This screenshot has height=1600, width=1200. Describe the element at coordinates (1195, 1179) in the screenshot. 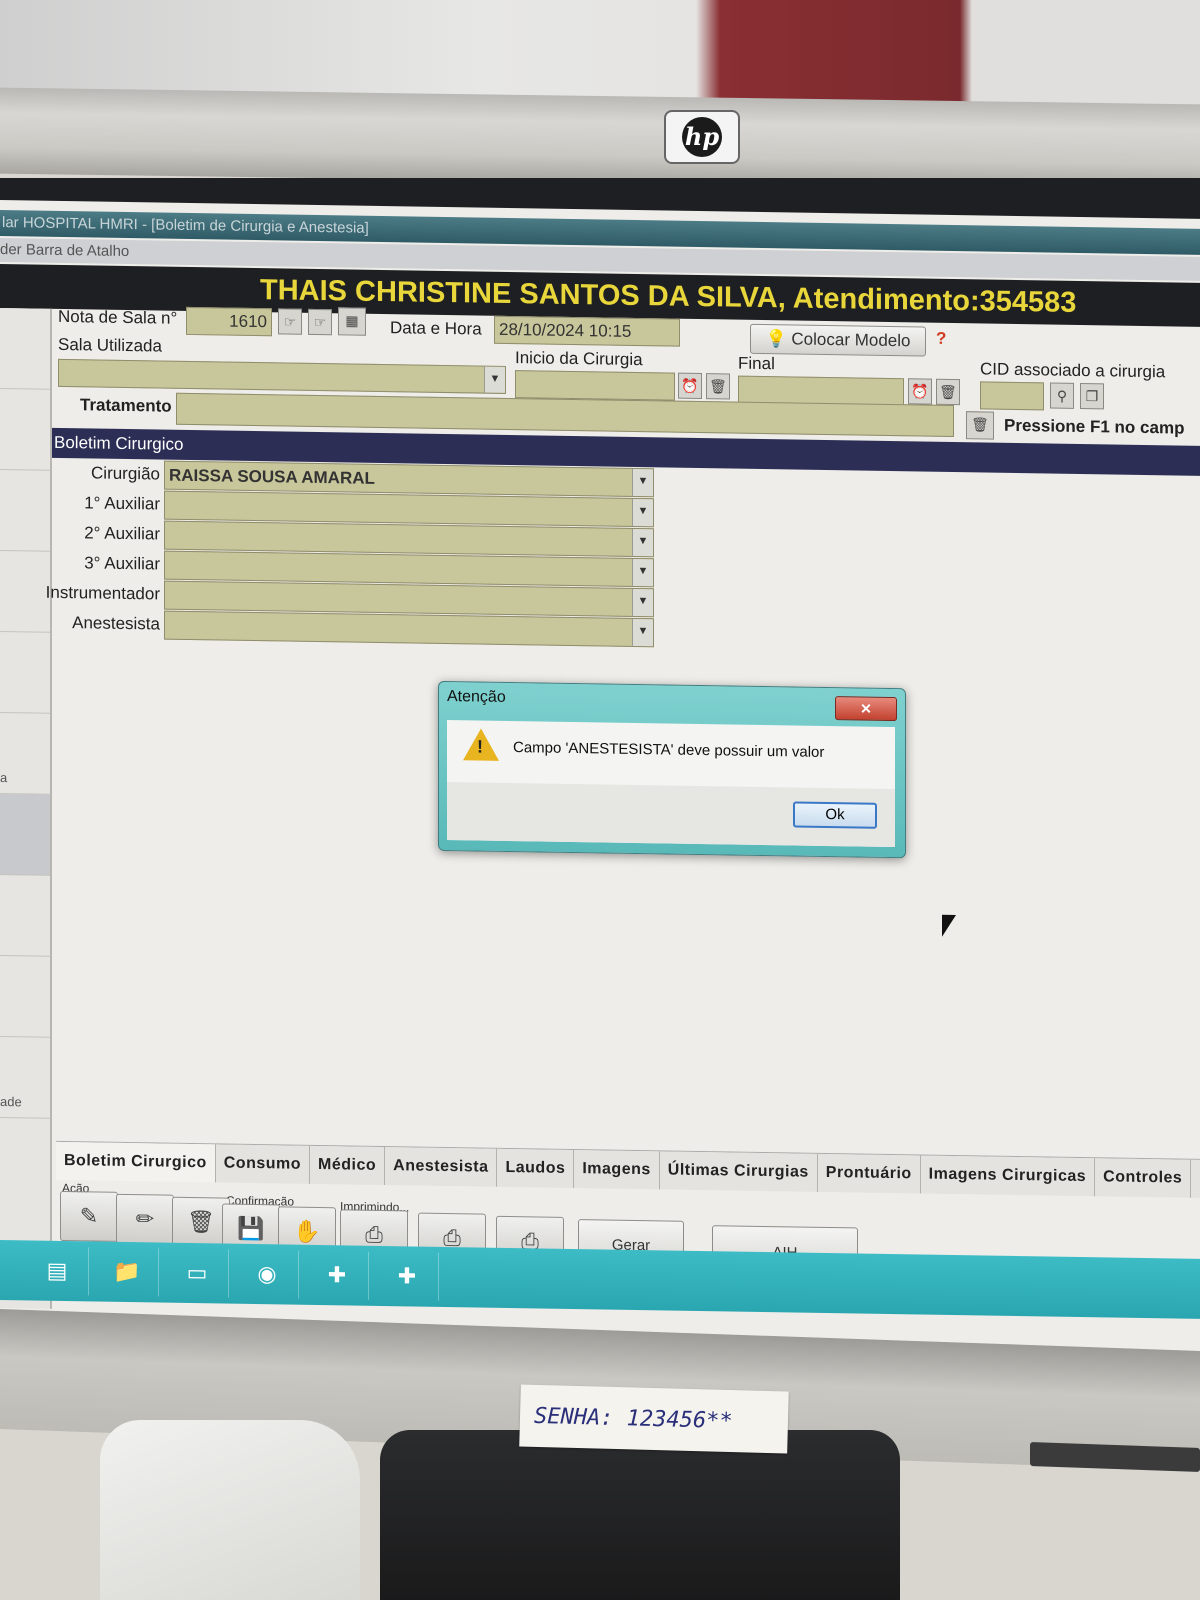

I see `tab-ciru: Ciru` at that location.